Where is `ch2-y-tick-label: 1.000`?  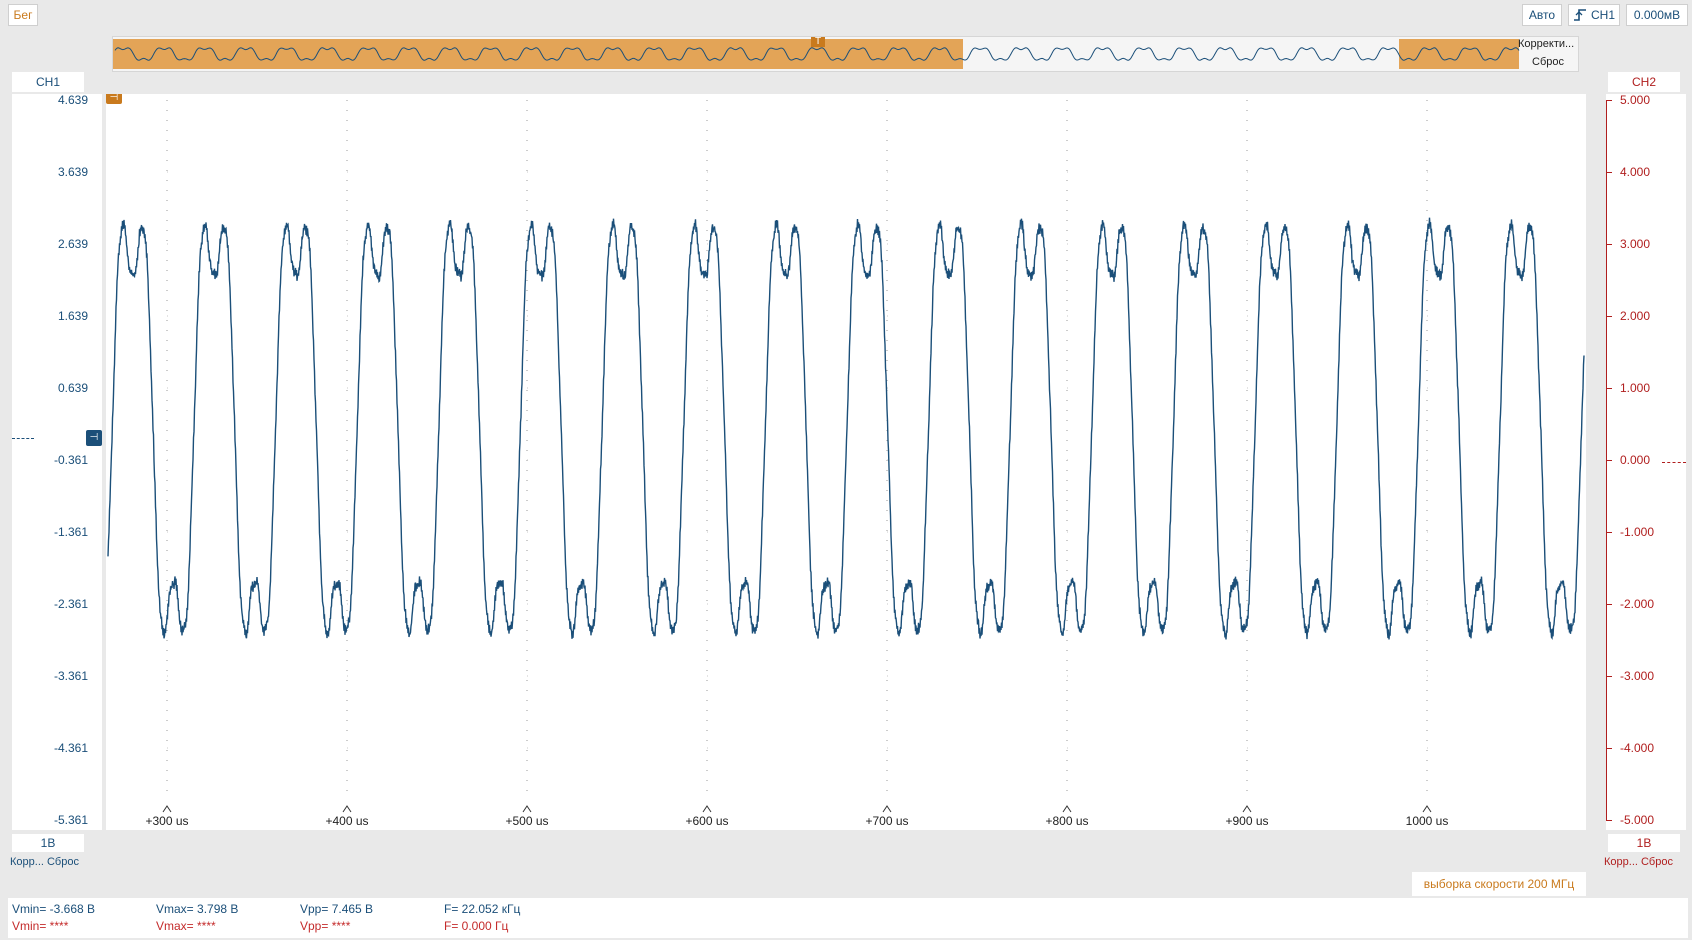
ch2-y-tick-label: 1.000 is located at coordinates (1635, 388).